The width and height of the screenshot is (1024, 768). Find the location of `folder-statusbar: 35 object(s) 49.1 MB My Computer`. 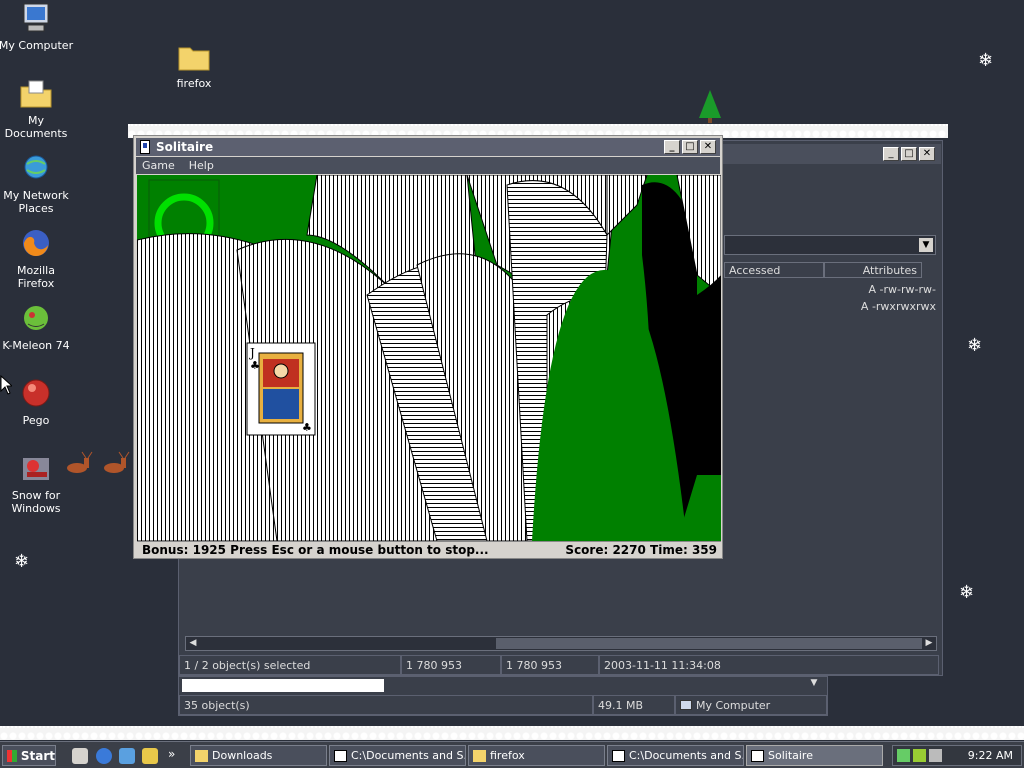

folder-statusbar: 35 object(s) 49.1 MB My Computer is located at coordinates (503, 705).